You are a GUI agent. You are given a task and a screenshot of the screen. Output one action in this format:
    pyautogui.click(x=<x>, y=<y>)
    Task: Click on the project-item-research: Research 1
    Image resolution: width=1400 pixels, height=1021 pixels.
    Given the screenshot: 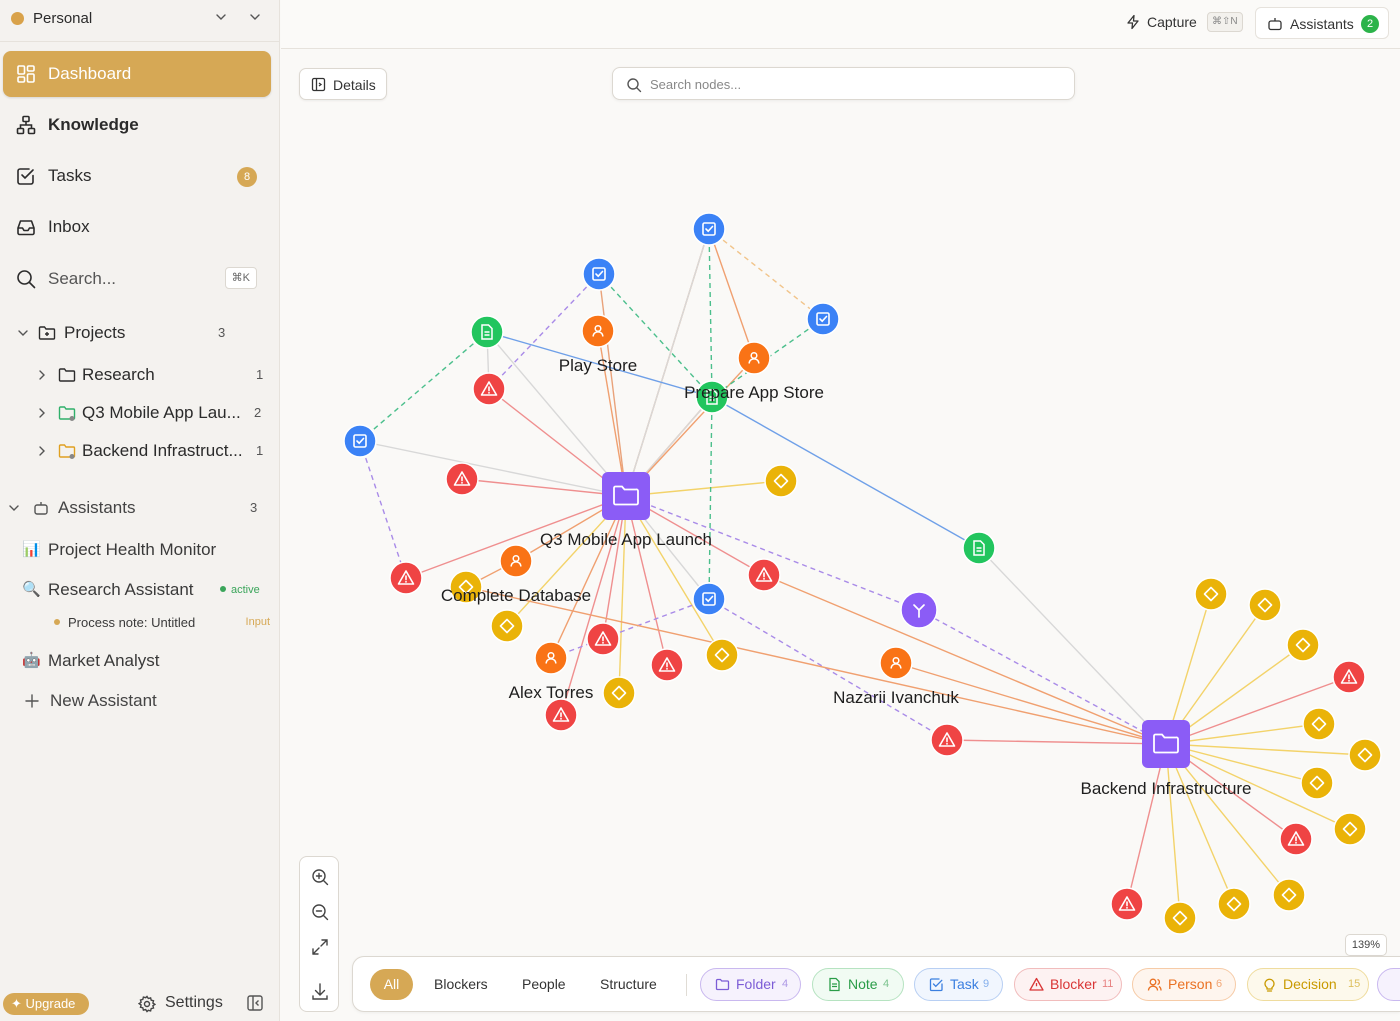 What is the action you would take?
    pyautogui.click(x=140, y=375)
    